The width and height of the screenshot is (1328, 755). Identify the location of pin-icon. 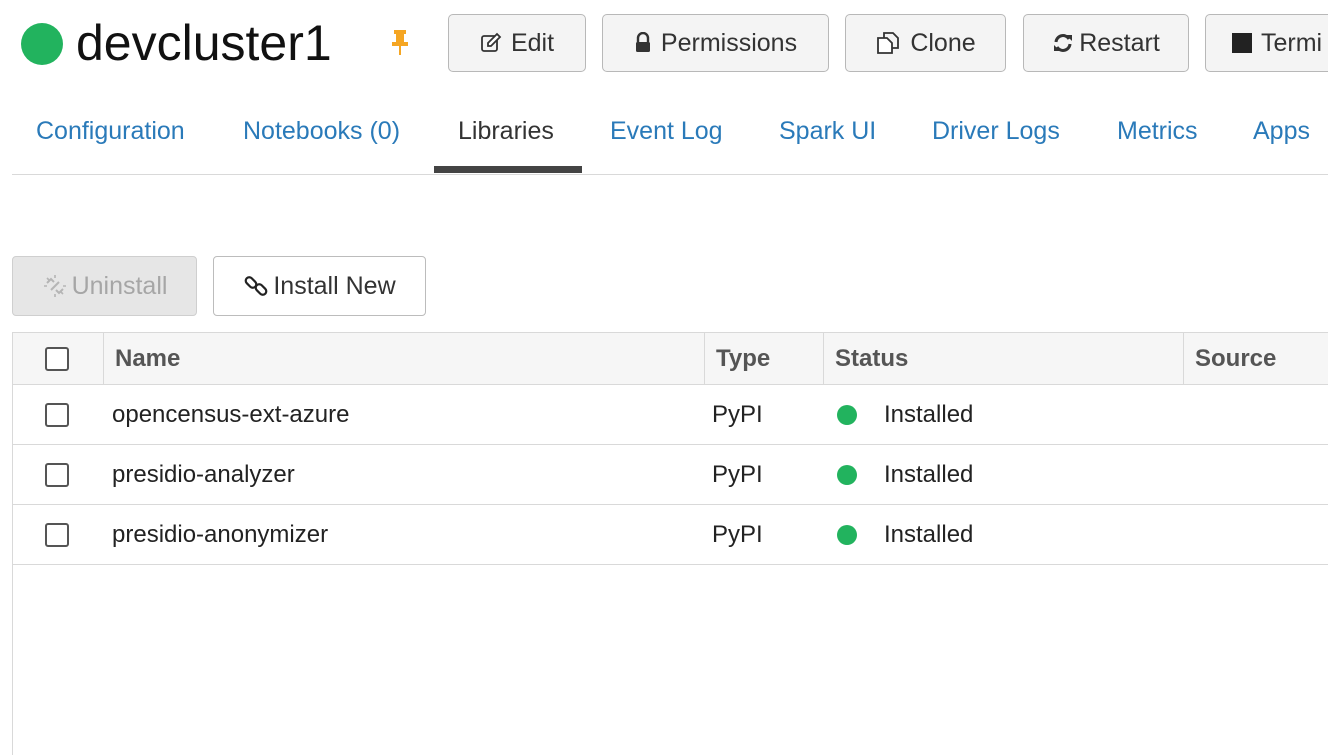
(400, 43).